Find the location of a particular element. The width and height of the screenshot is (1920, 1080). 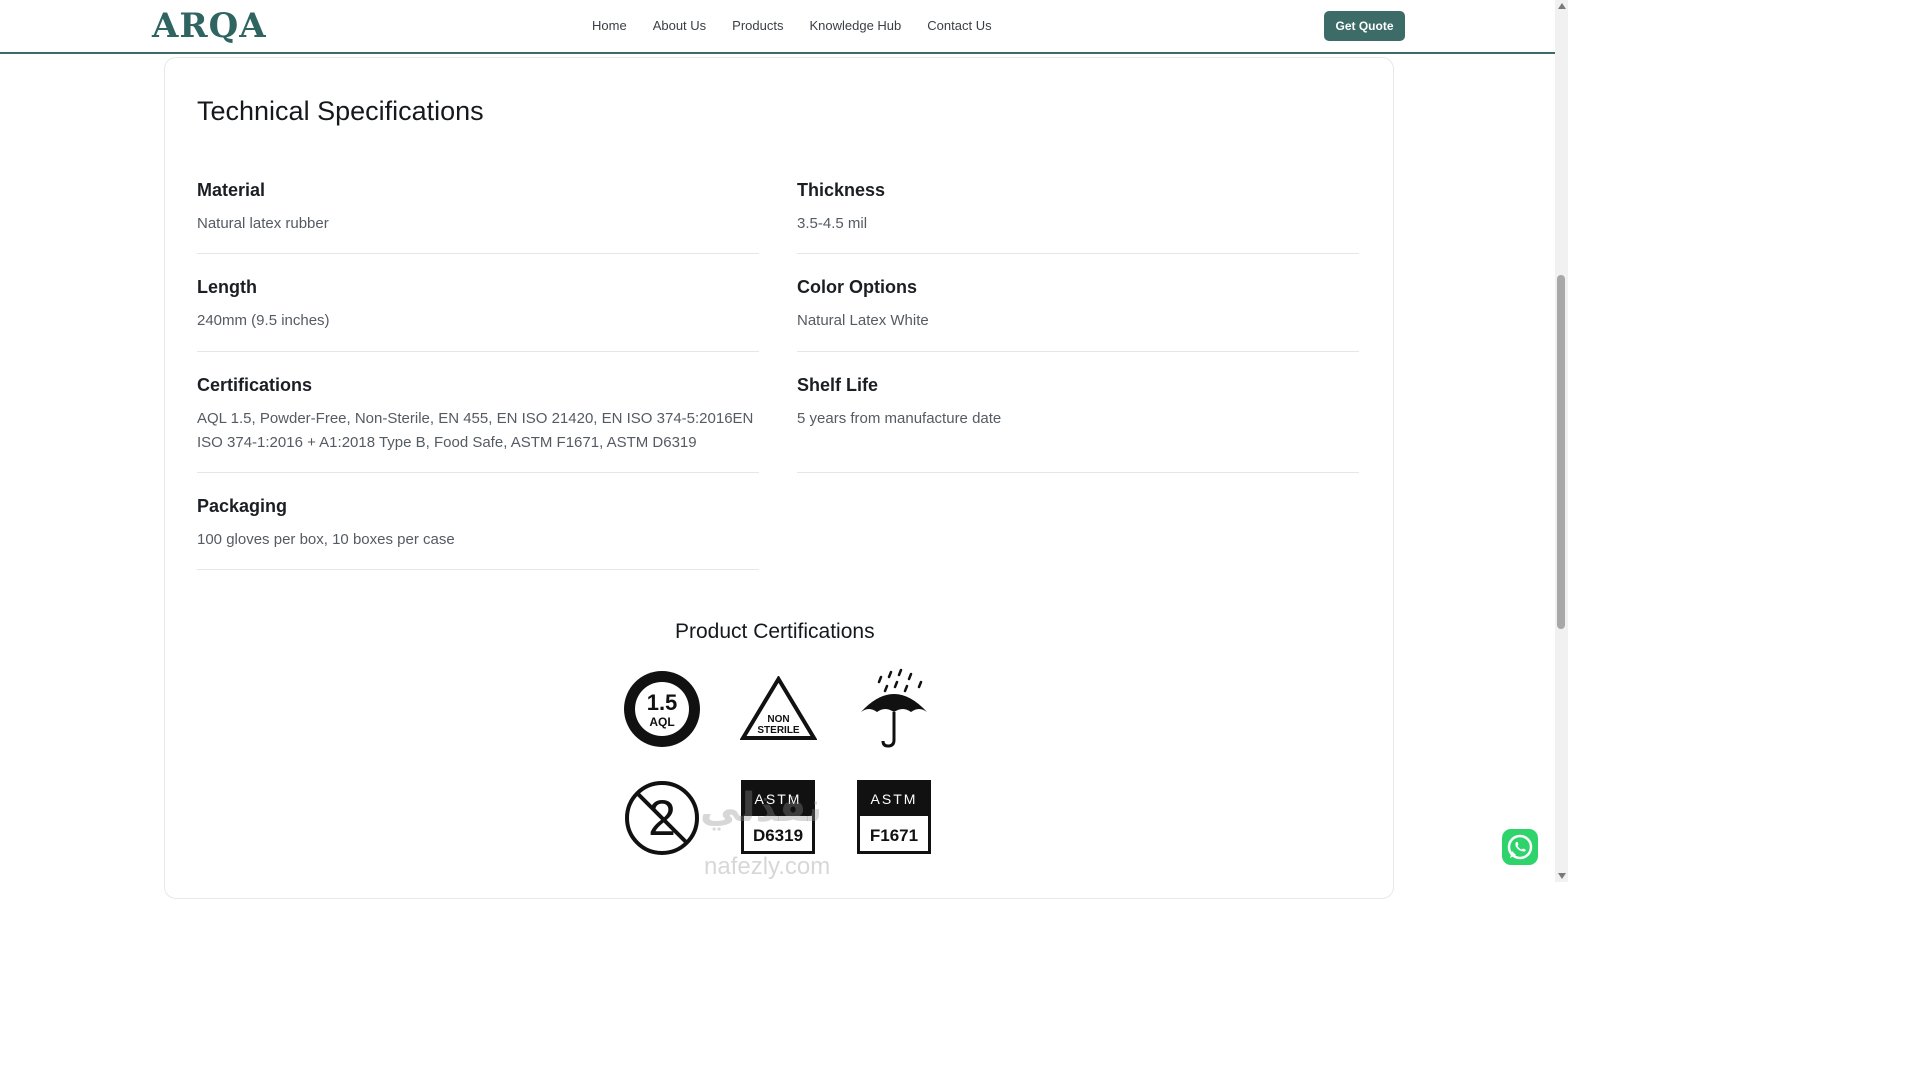

watermark: نفذلي is located at coordinates (761, 808).